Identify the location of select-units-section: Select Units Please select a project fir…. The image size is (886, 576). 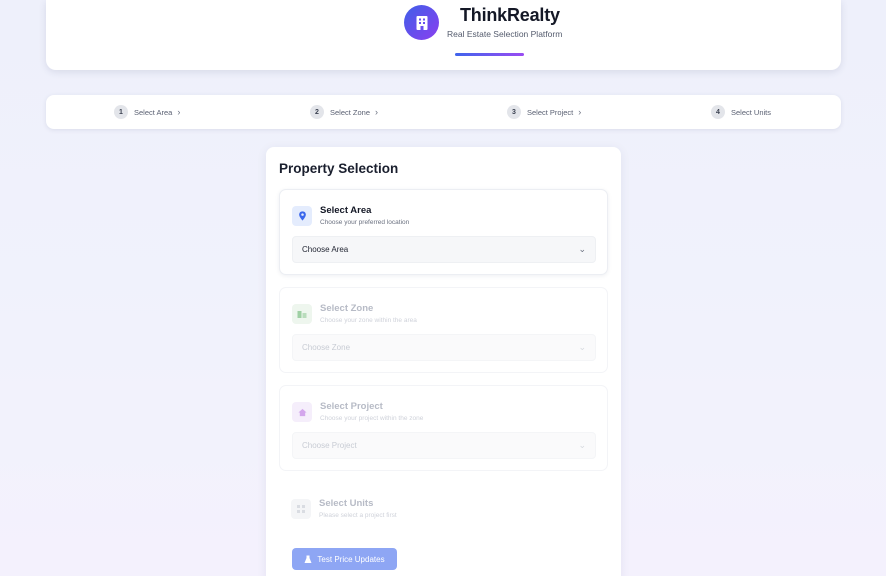
(443, 509).